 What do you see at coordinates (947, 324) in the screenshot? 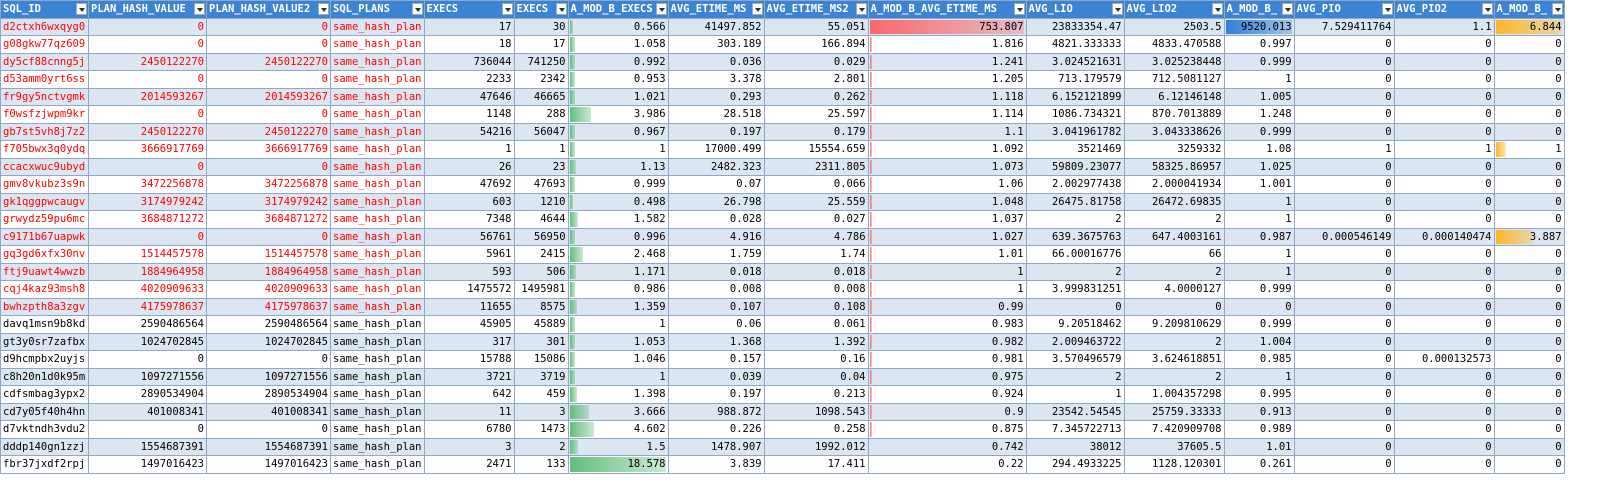
I see `table-cell: 0.983` at bounding box center [947, 324].